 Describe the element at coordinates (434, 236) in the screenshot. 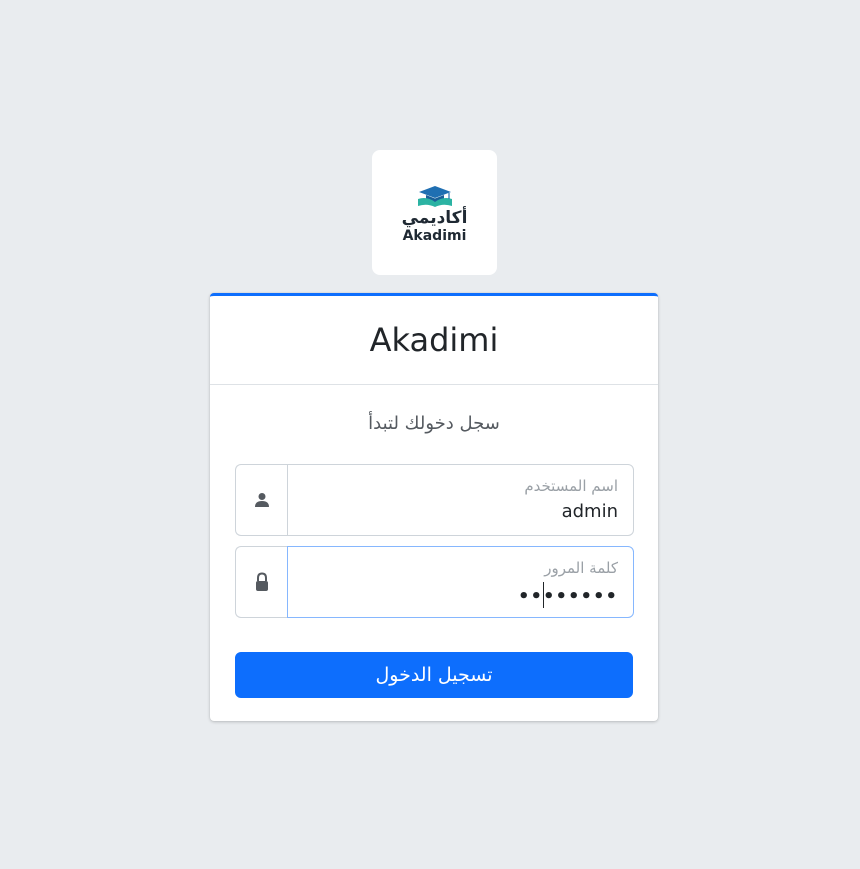

I see `logo-text-english: Akadimi` at that location.